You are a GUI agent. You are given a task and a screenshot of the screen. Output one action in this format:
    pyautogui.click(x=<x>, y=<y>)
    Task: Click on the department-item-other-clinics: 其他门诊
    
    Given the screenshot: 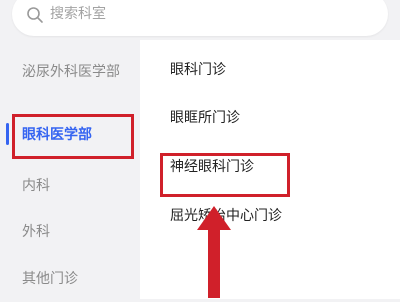 What is the action you would take?
    pyautogui.click(x=78, y=279)
    